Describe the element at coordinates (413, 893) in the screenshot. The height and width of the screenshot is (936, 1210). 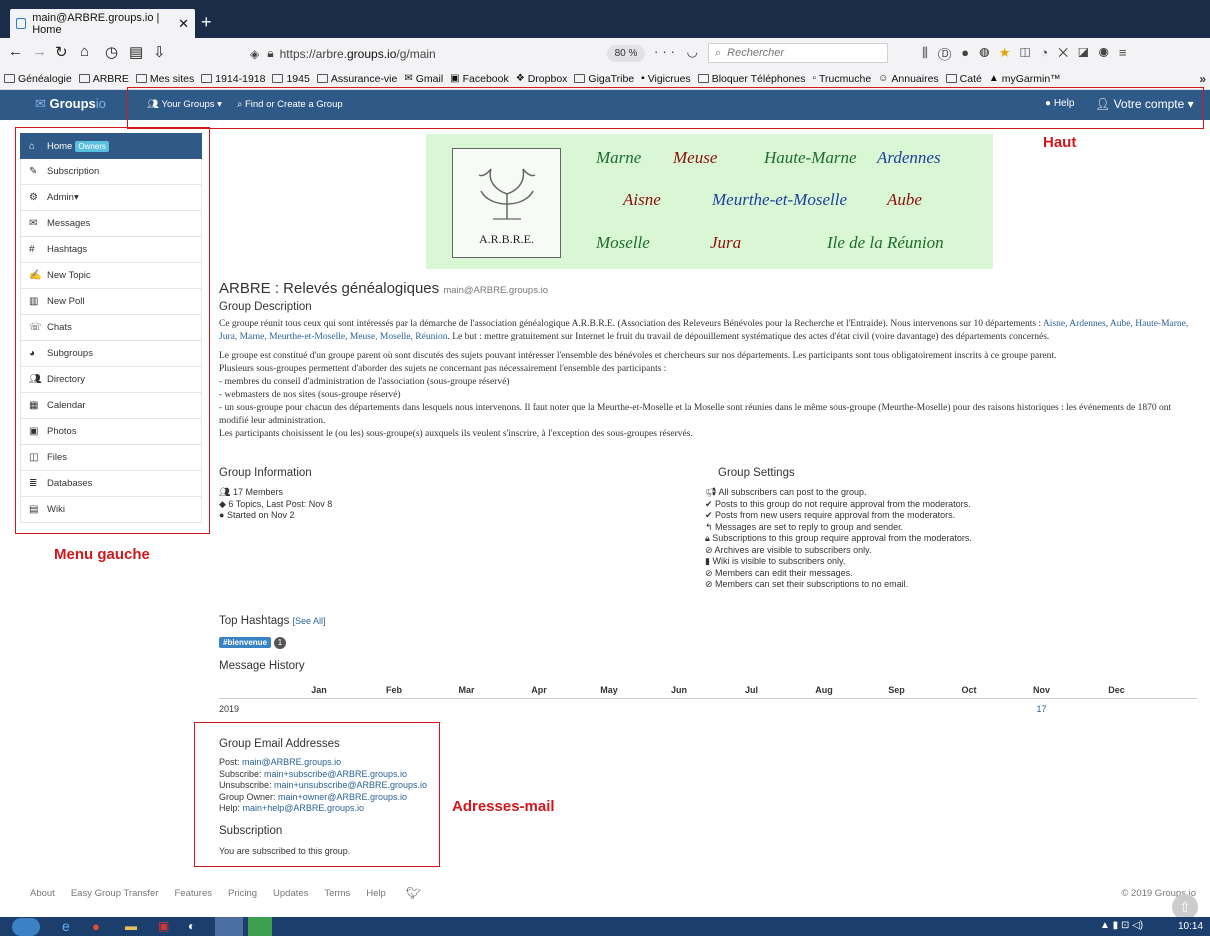
I see `twitter-icon: 🐦︎` at that location.